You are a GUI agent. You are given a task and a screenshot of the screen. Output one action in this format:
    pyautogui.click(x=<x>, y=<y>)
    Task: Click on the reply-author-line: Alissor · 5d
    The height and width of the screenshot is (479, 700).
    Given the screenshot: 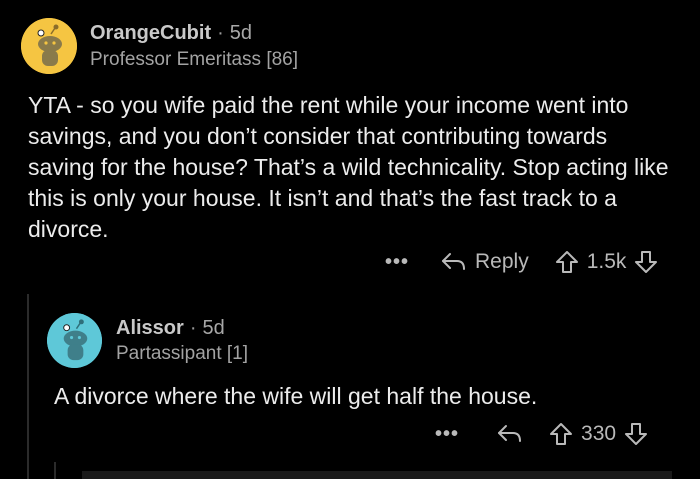 What is the action you would take?
    pyautogui.click(x=170, y=328)
    